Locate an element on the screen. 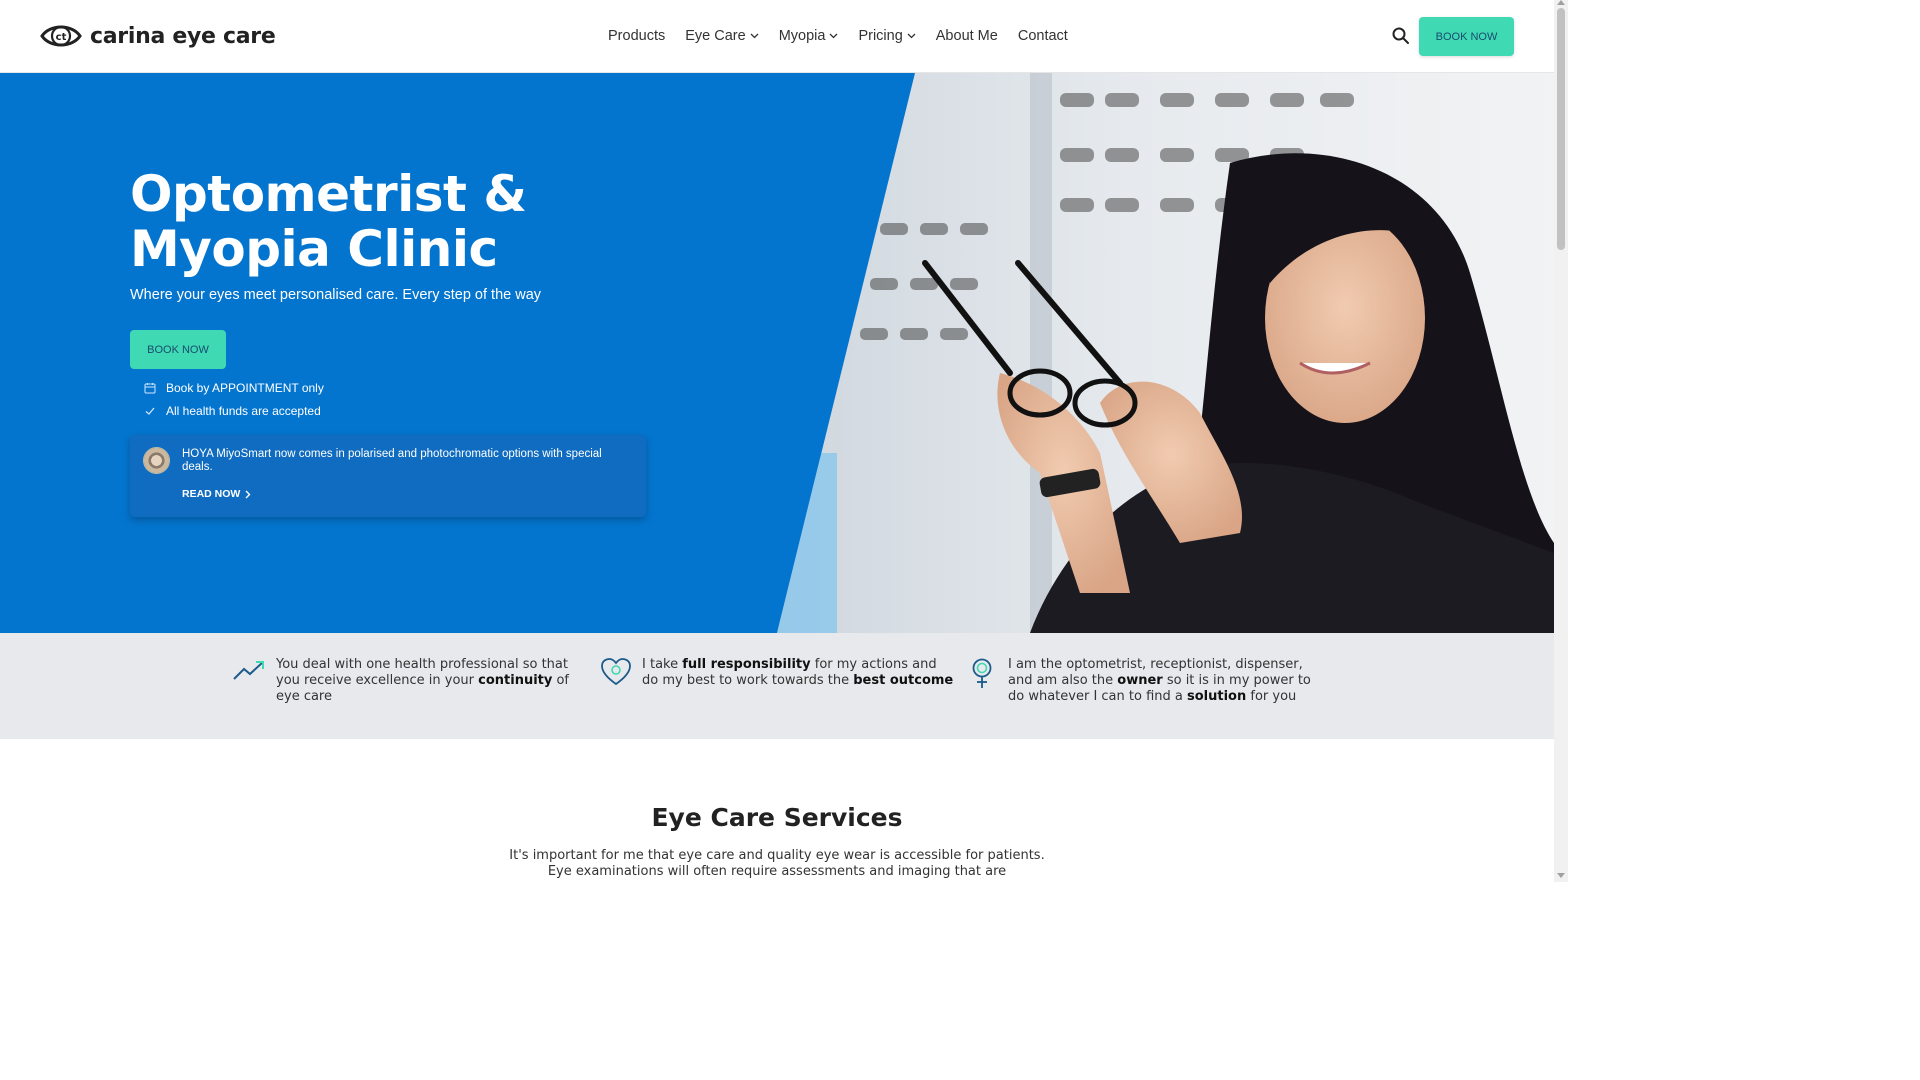 The image size is (1920, 1080). read-now-link: READ NOW is located at coordinates (216, 494).